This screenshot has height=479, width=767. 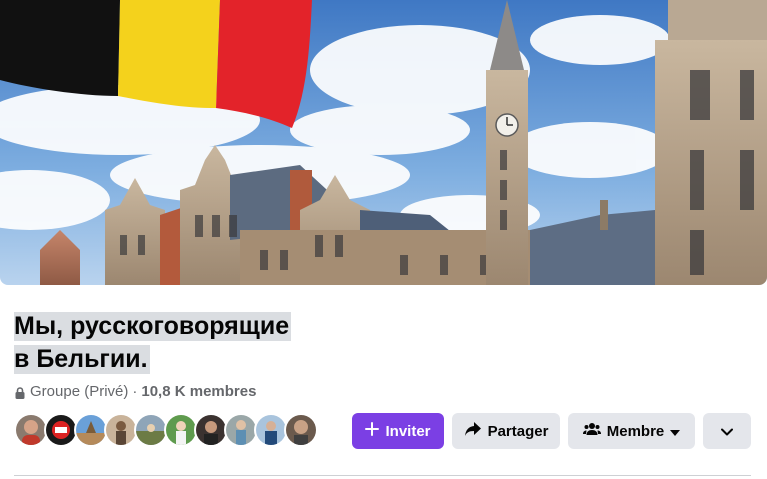 What do you see at coordinates (382, 475) in the screenshot?
I see `divider` at bounding box center [382, 475].